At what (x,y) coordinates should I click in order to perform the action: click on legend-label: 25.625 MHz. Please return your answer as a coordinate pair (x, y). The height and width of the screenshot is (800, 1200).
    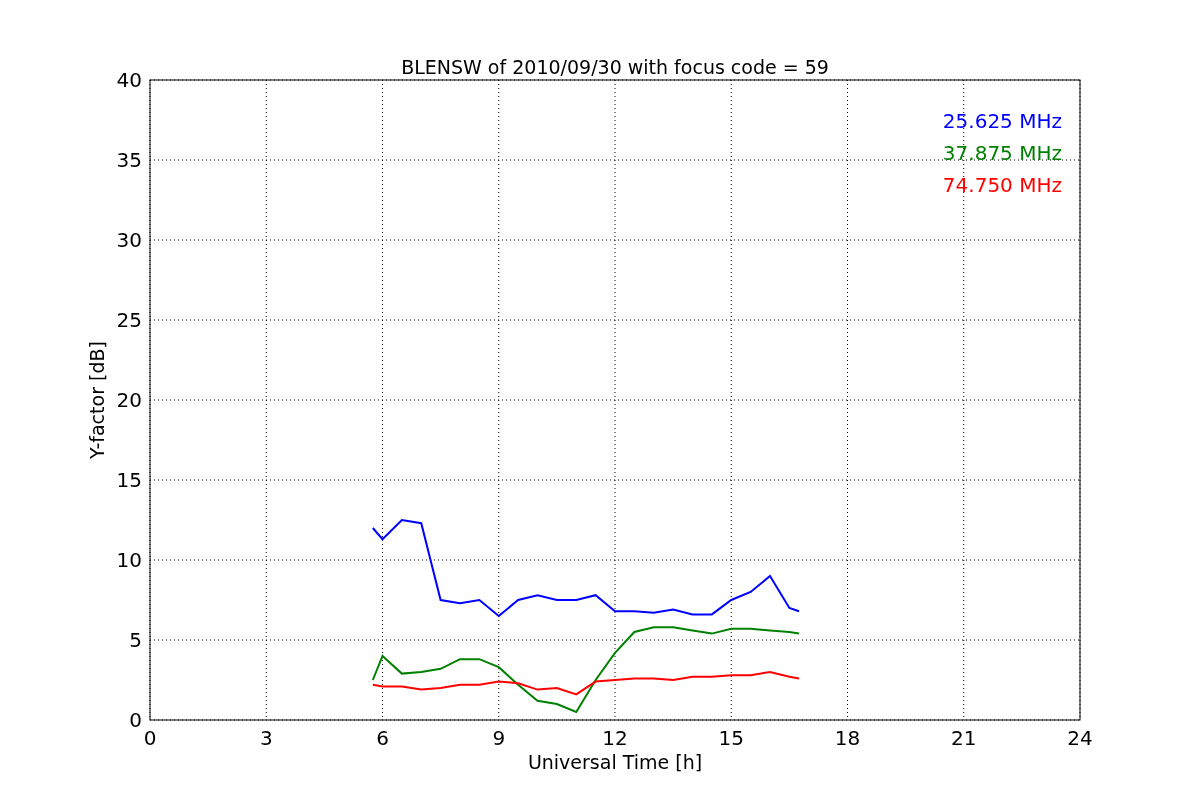
    Looking at the image, I should click on (1002, 121).